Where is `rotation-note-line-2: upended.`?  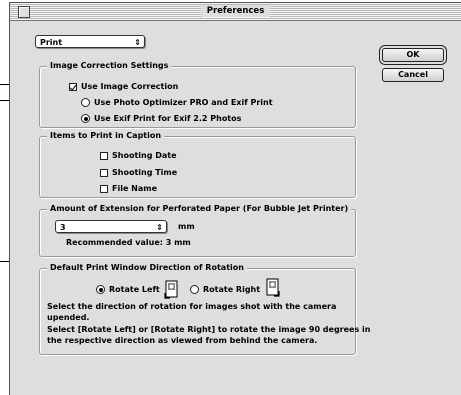
rotation-note-line-2: upended. is located at coordinates (68, 317).